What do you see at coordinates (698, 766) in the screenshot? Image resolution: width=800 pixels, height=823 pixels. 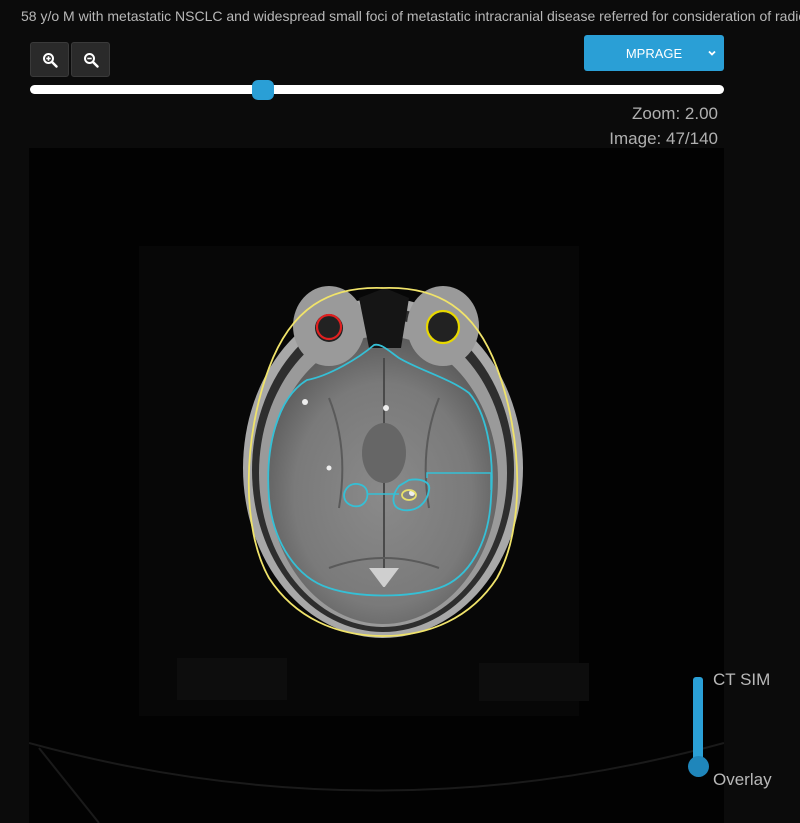 I see `overlay-slider-thumb` at bounding box center [698, 766].